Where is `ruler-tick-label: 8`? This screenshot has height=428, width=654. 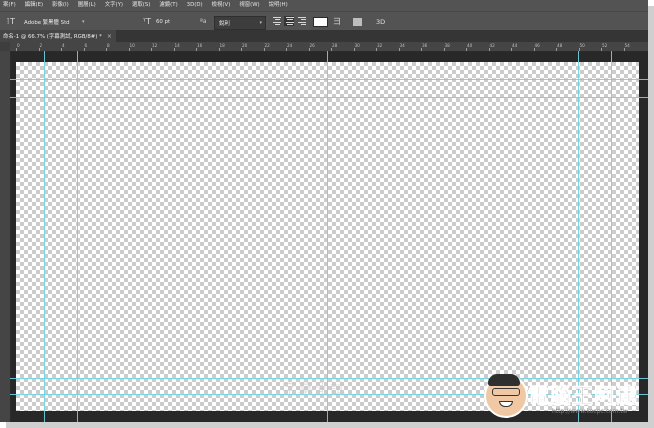
ruler-tick-label: 8 is located at coordinates (108, 45).